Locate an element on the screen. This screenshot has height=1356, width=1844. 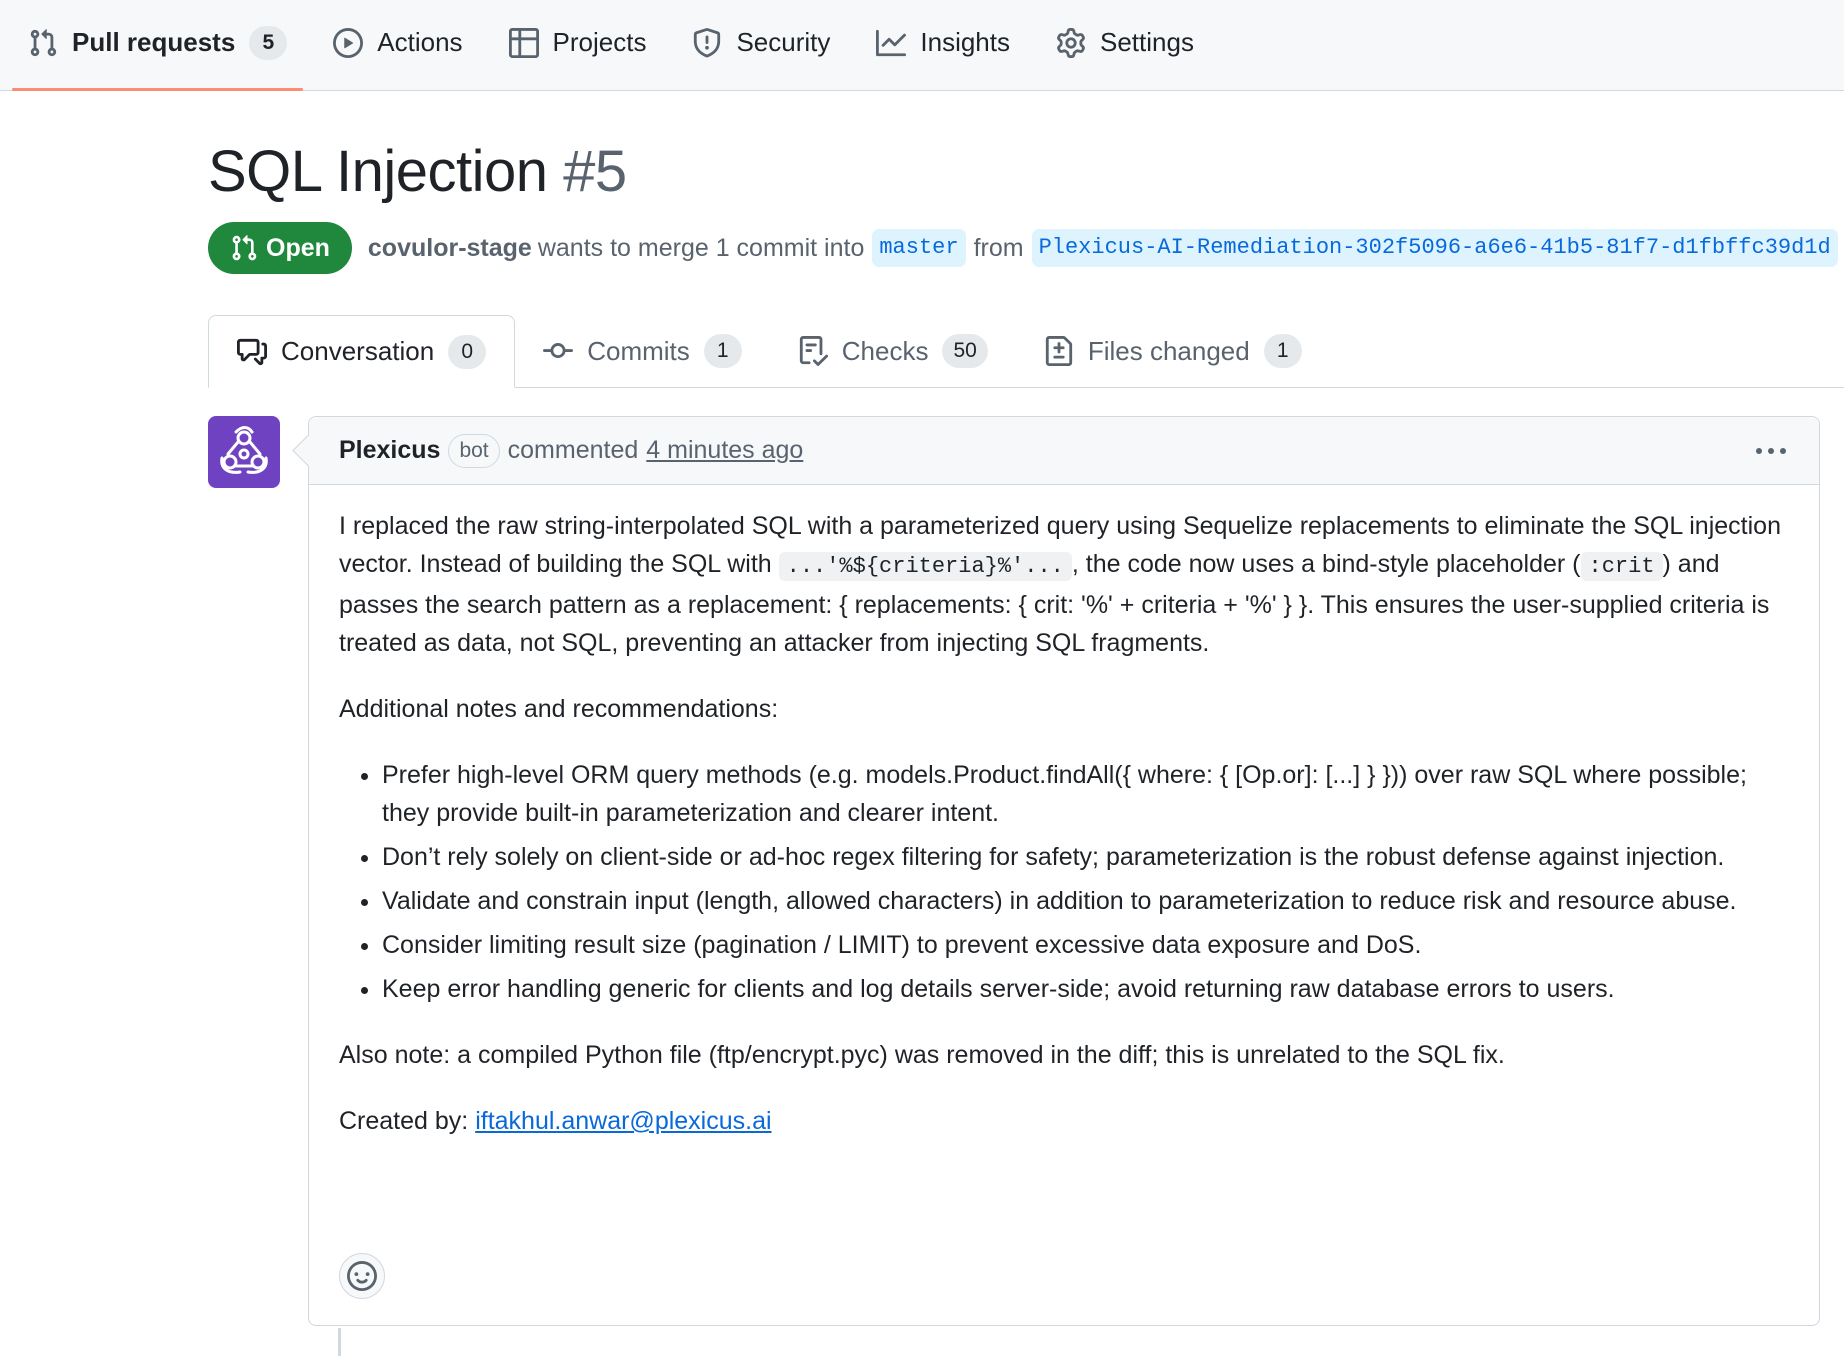
checklist-icon is located at coordinates (813, 351).